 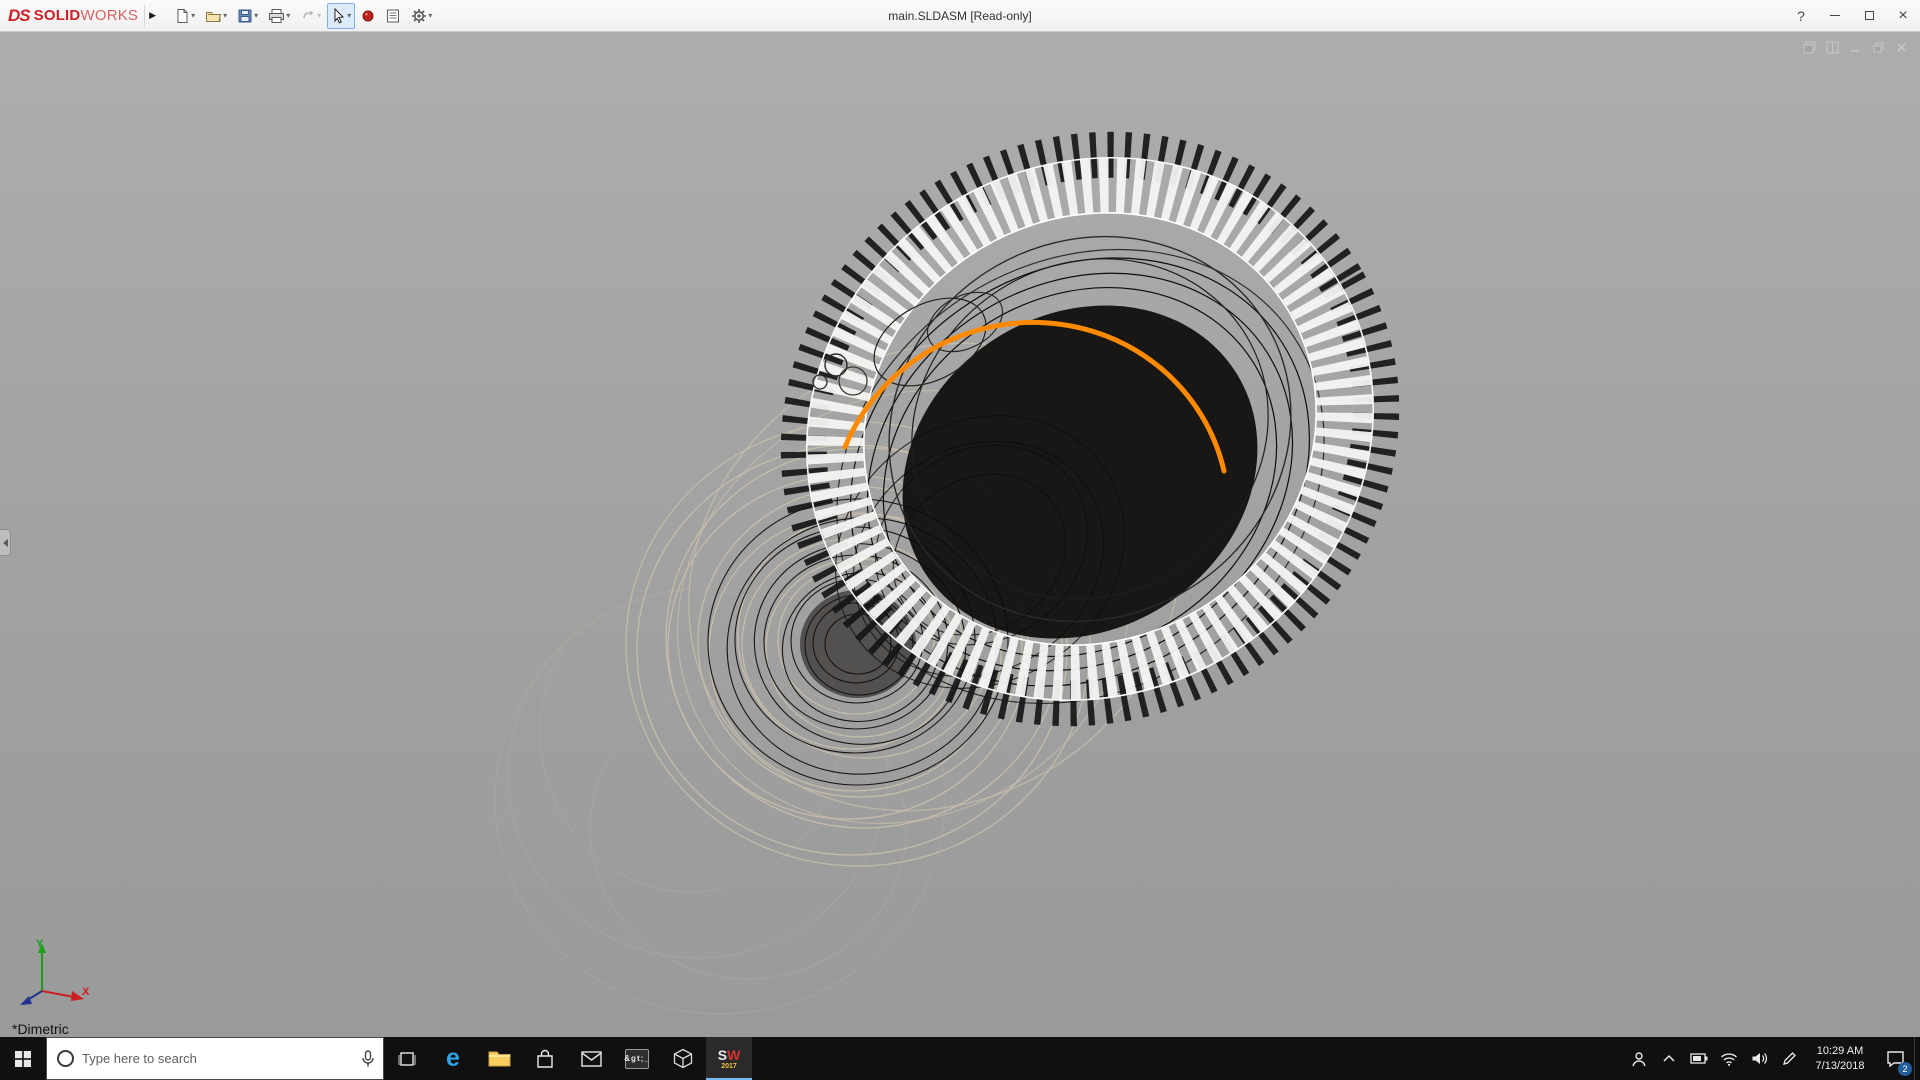 What do you see at coordinates (1878, 47) in the screenshot?
I see `doc-restore-icon` at bounding box center [1878, 47].